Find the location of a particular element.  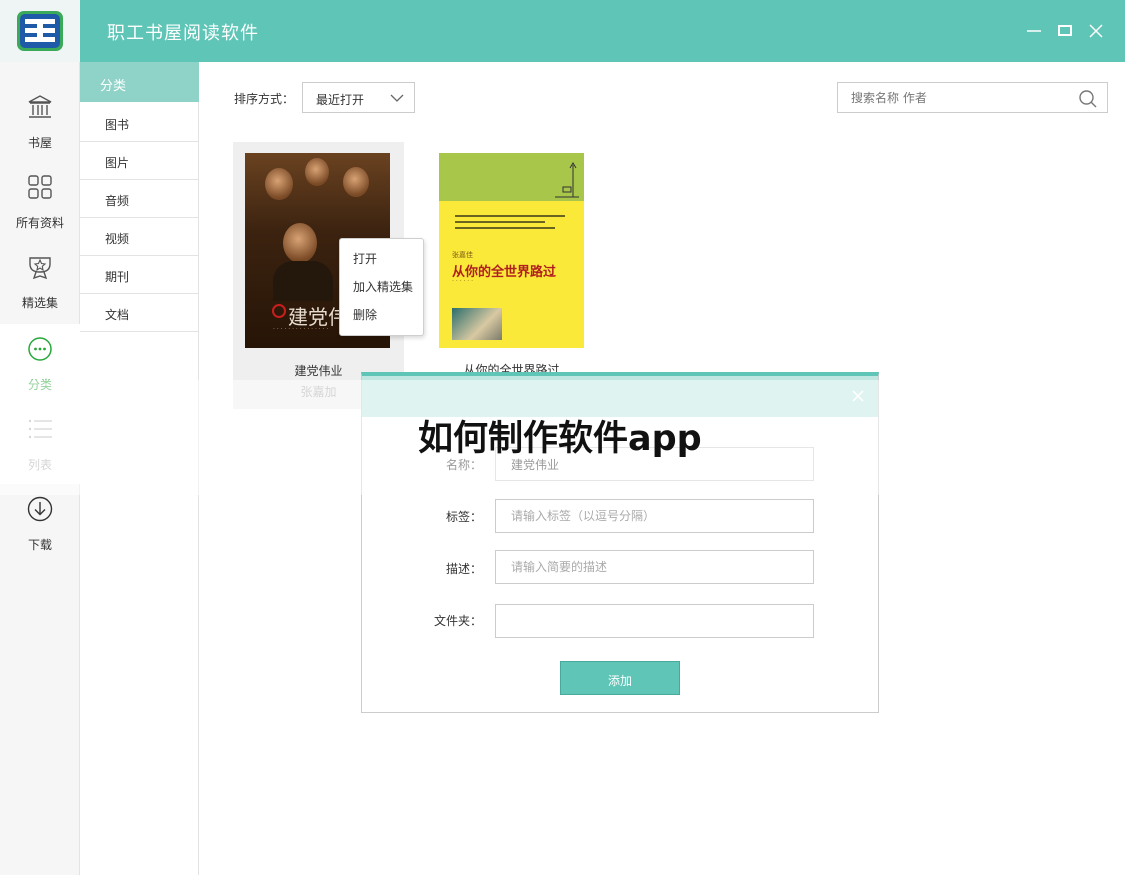

cover-photo is located at coordinates (477, 324).